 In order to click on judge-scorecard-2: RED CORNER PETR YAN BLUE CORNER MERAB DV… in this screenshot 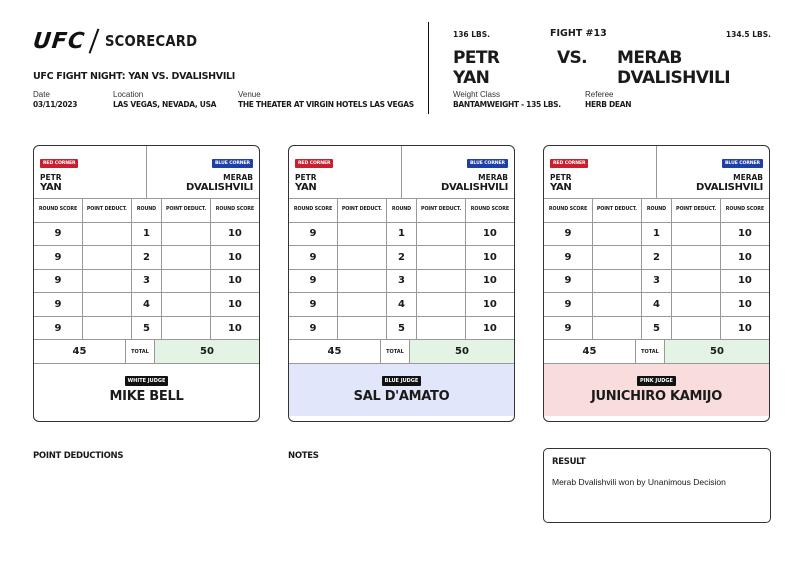, I will do `click(401, 283)`.